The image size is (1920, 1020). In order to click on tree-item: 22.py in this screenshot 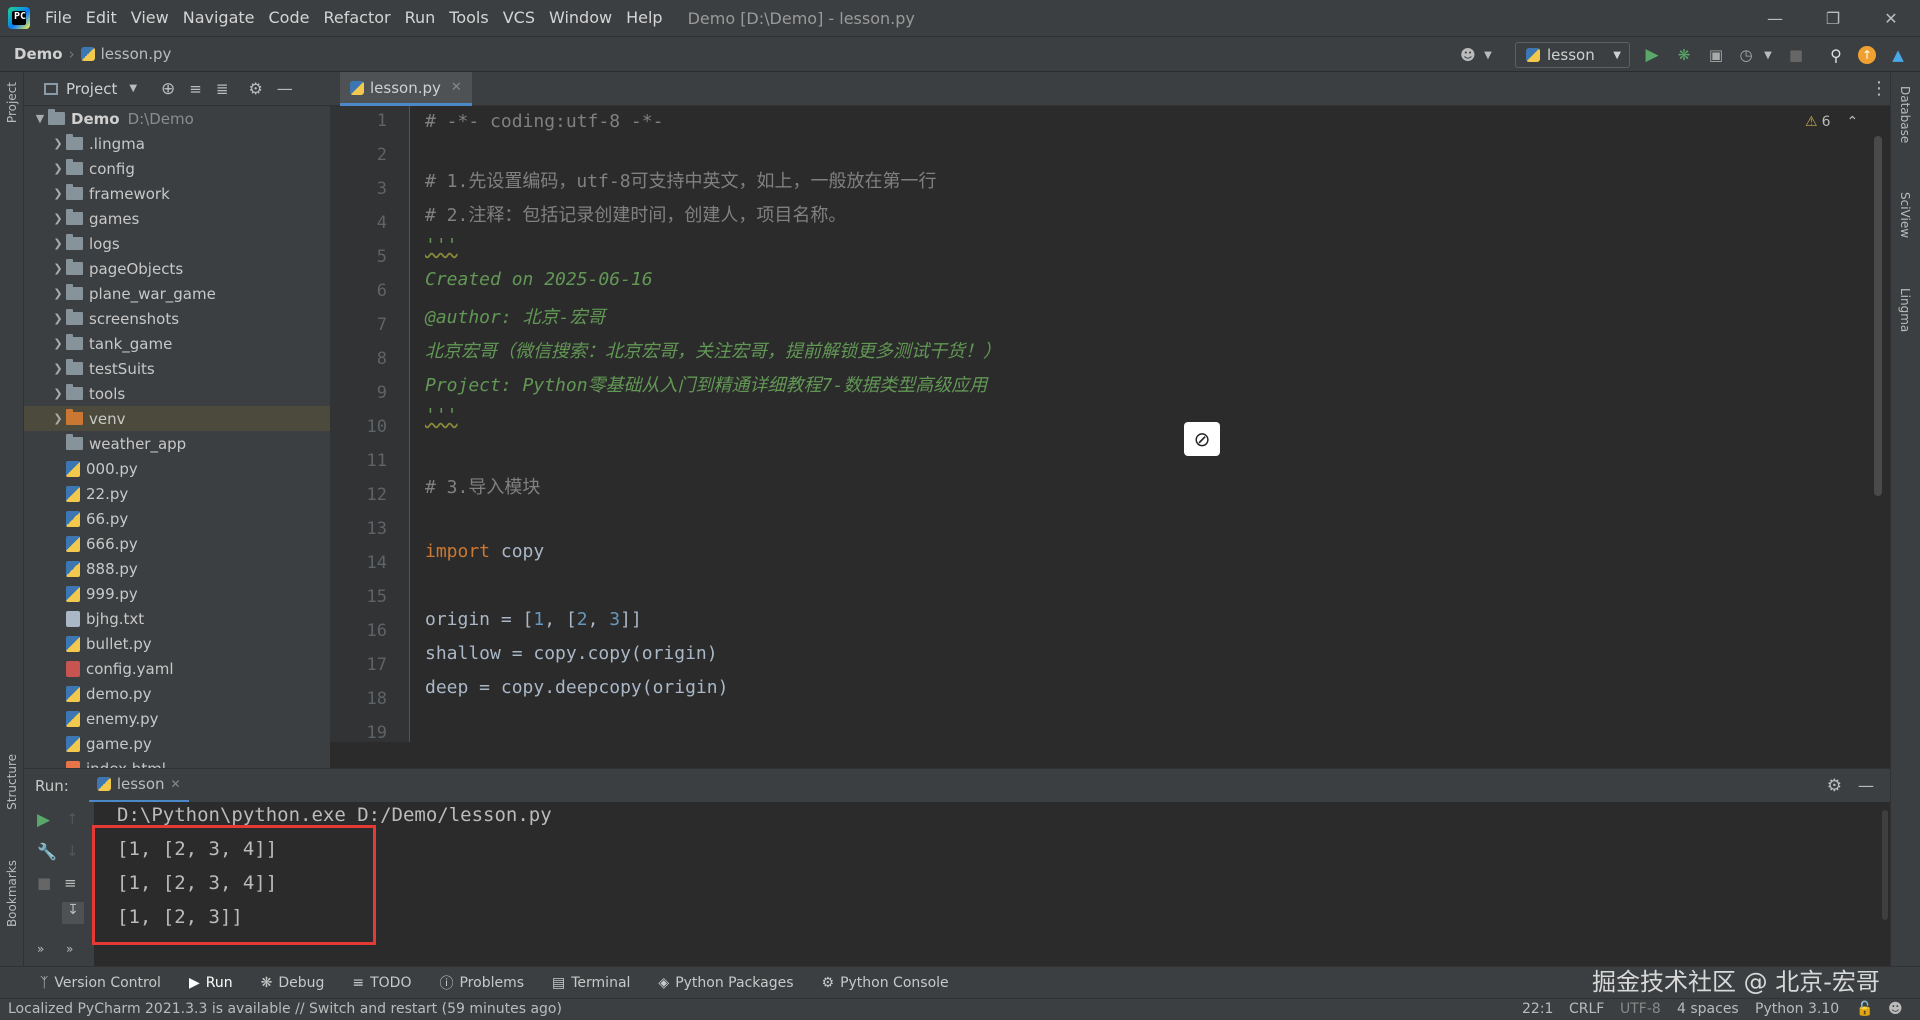, I will do `click(177, 493)`.